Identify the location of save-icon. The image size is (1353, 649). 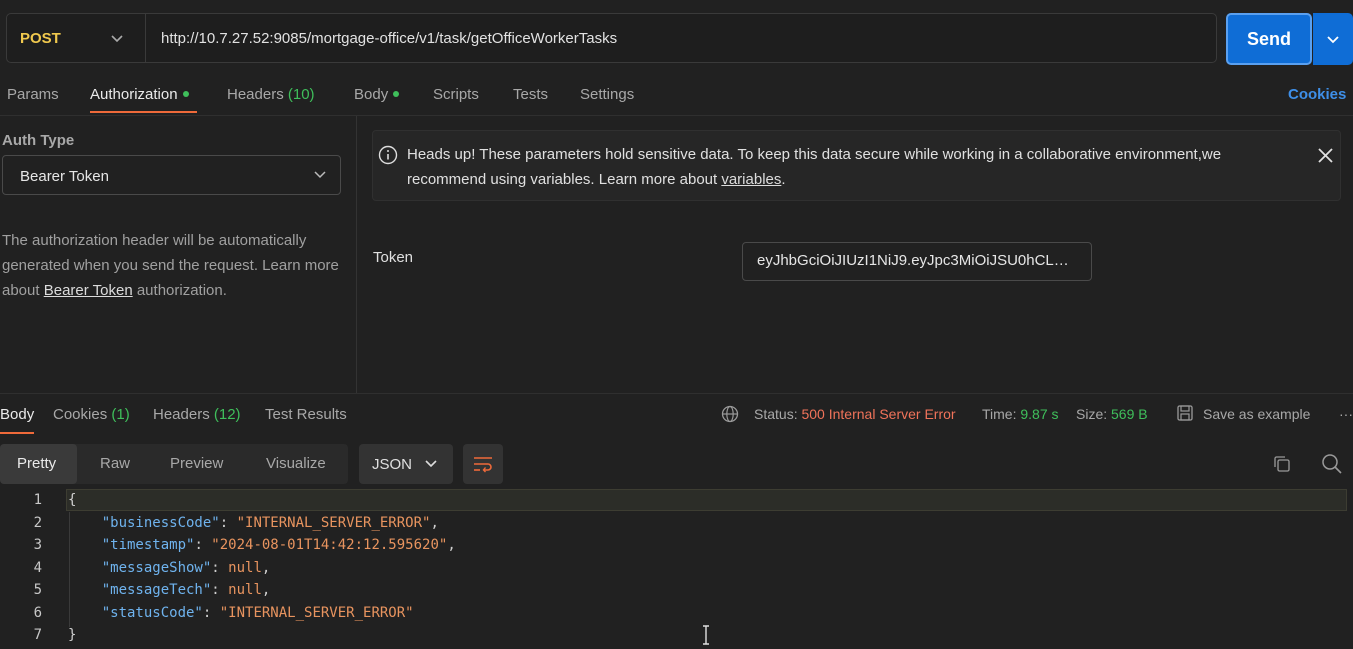
(1185, 413).